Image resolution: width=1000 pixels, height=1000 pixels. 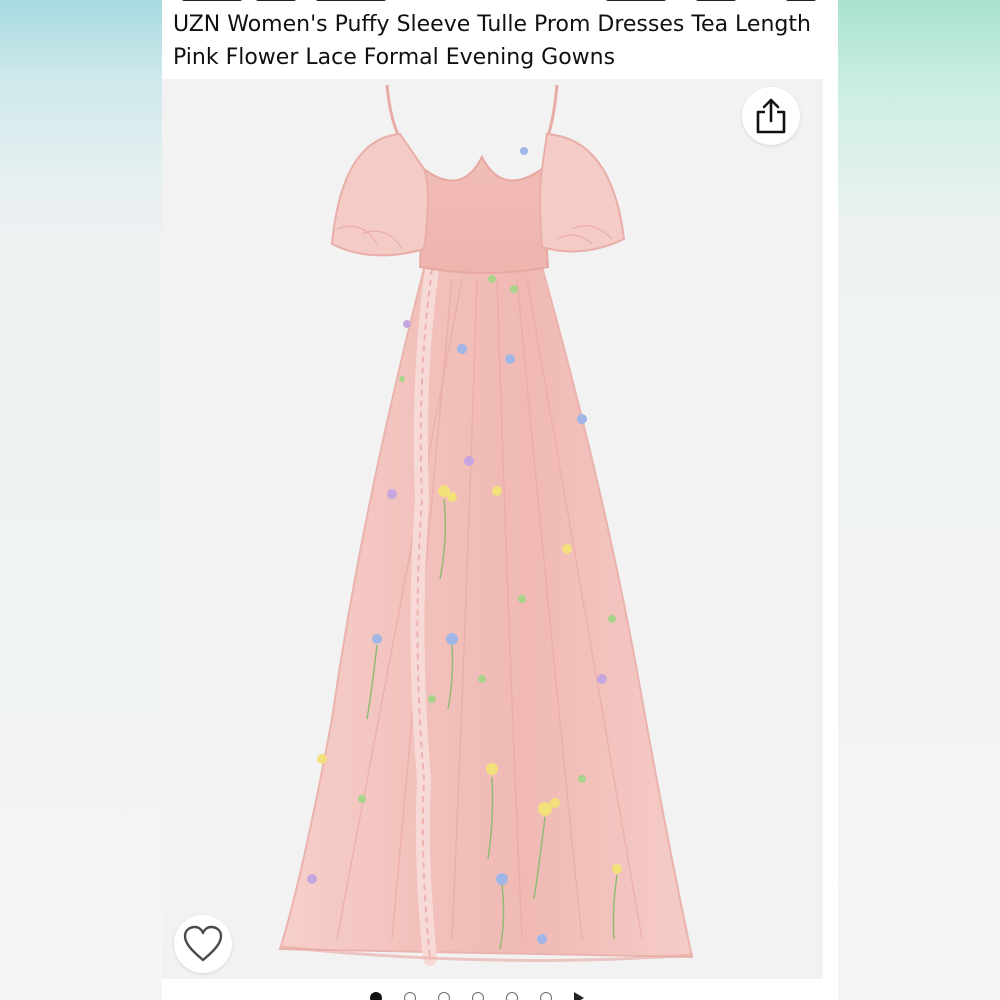 I want to click on favorite-button, so click(x=203, y=944).